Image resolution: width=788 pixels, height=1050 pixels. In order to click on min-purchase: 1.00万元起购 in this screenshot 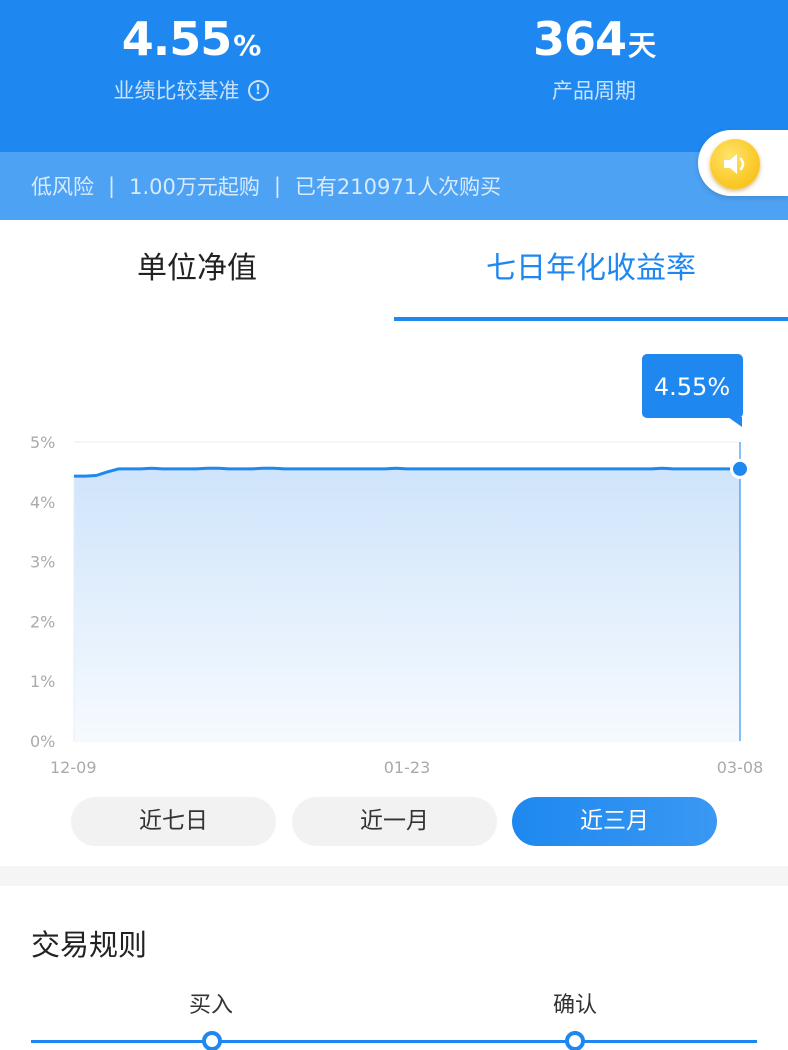, I will do `click(194, 187)`.